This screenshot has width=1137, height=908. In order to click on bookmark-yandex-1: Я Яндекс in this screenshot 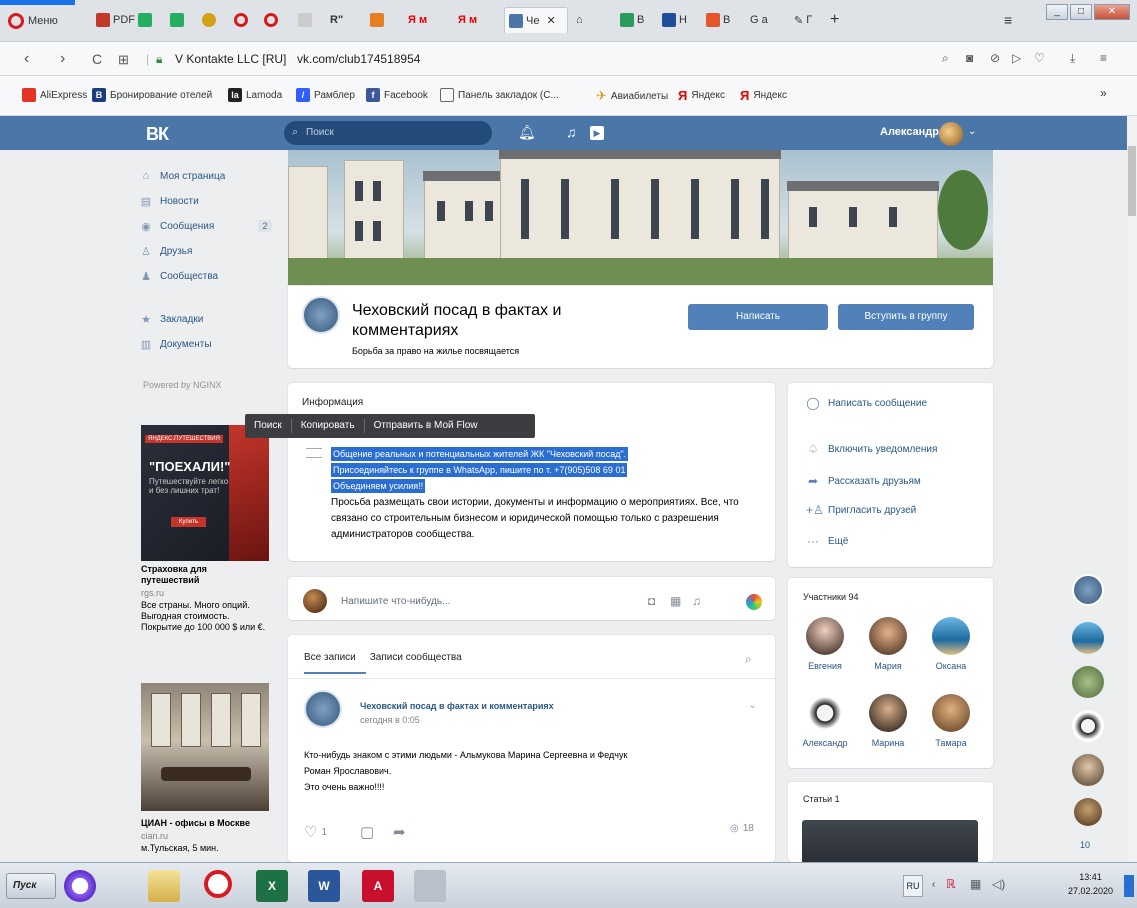, I will do `click(701, 95)`.